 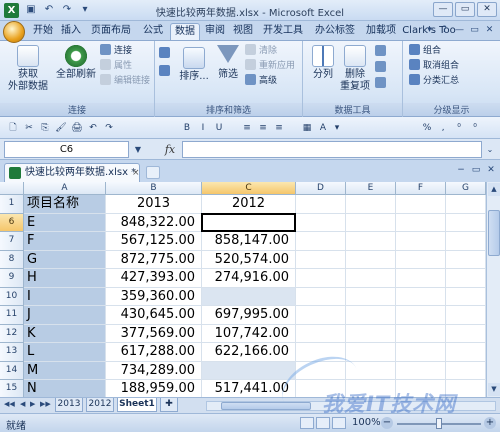 What do you see at coordinates (443, 9) in the screenshot?
I see `minimize-button: —` at bounding box center [443, 9].